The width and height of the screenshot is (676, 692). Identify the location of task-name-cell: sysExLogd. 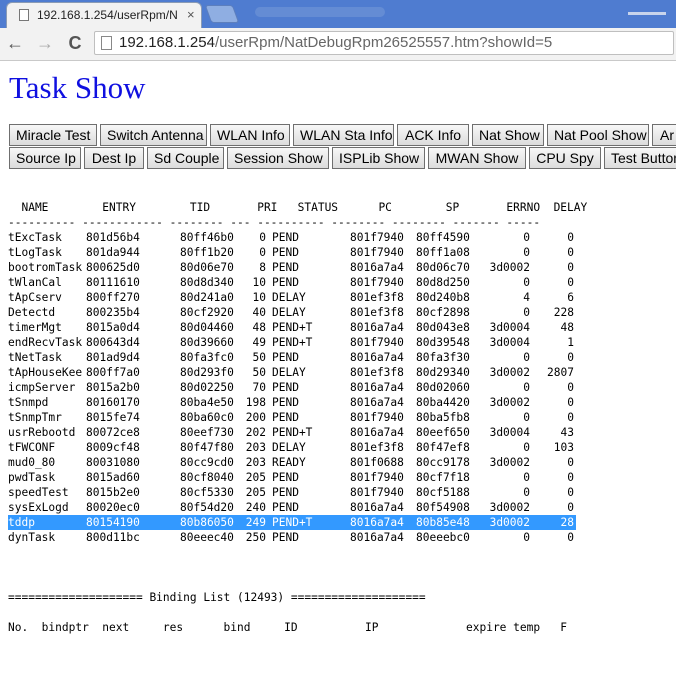
(38, 507).